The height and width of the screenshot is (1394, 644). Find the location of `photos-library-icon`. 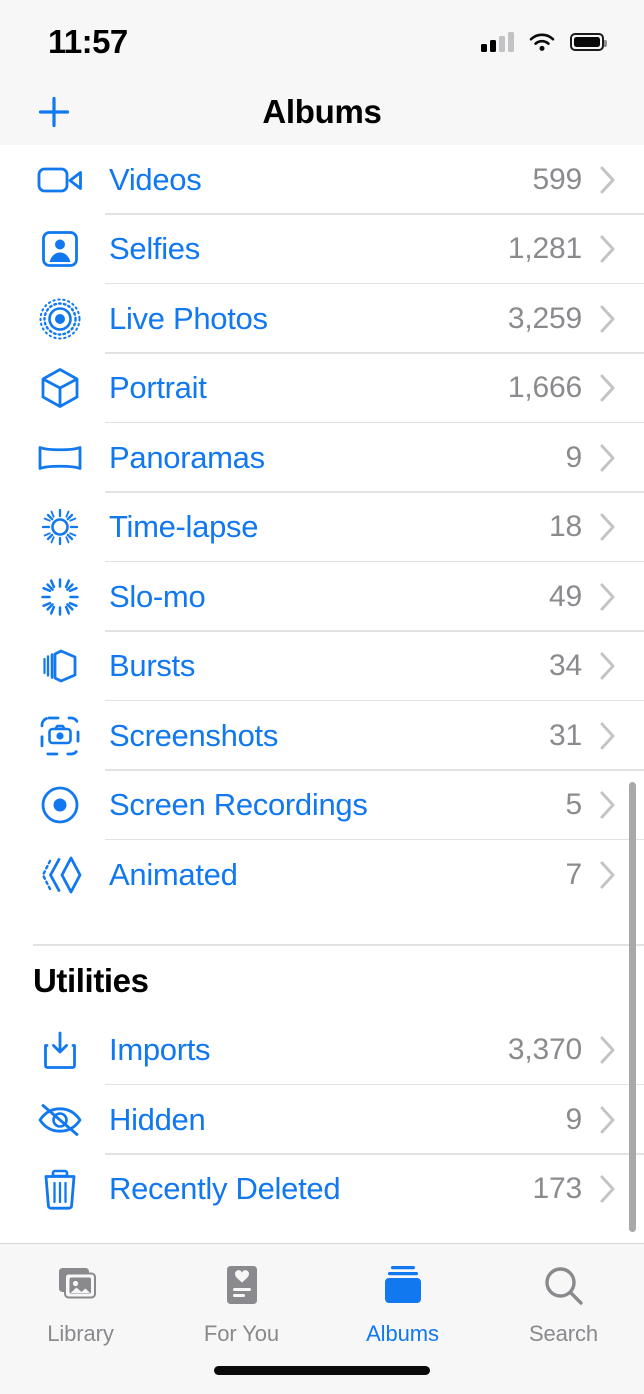

photos-library-icon is located at coordinates (81, 1286).